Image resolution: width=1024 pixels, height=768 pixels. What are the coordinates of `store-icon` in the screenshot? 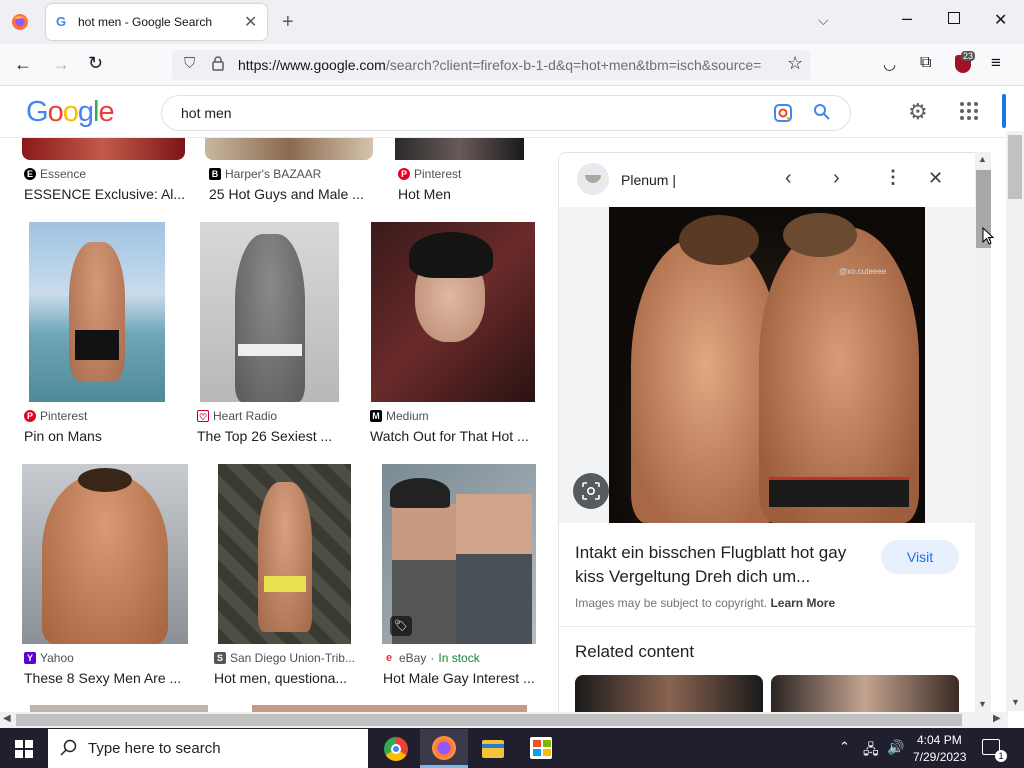 It's located at (541, 748).